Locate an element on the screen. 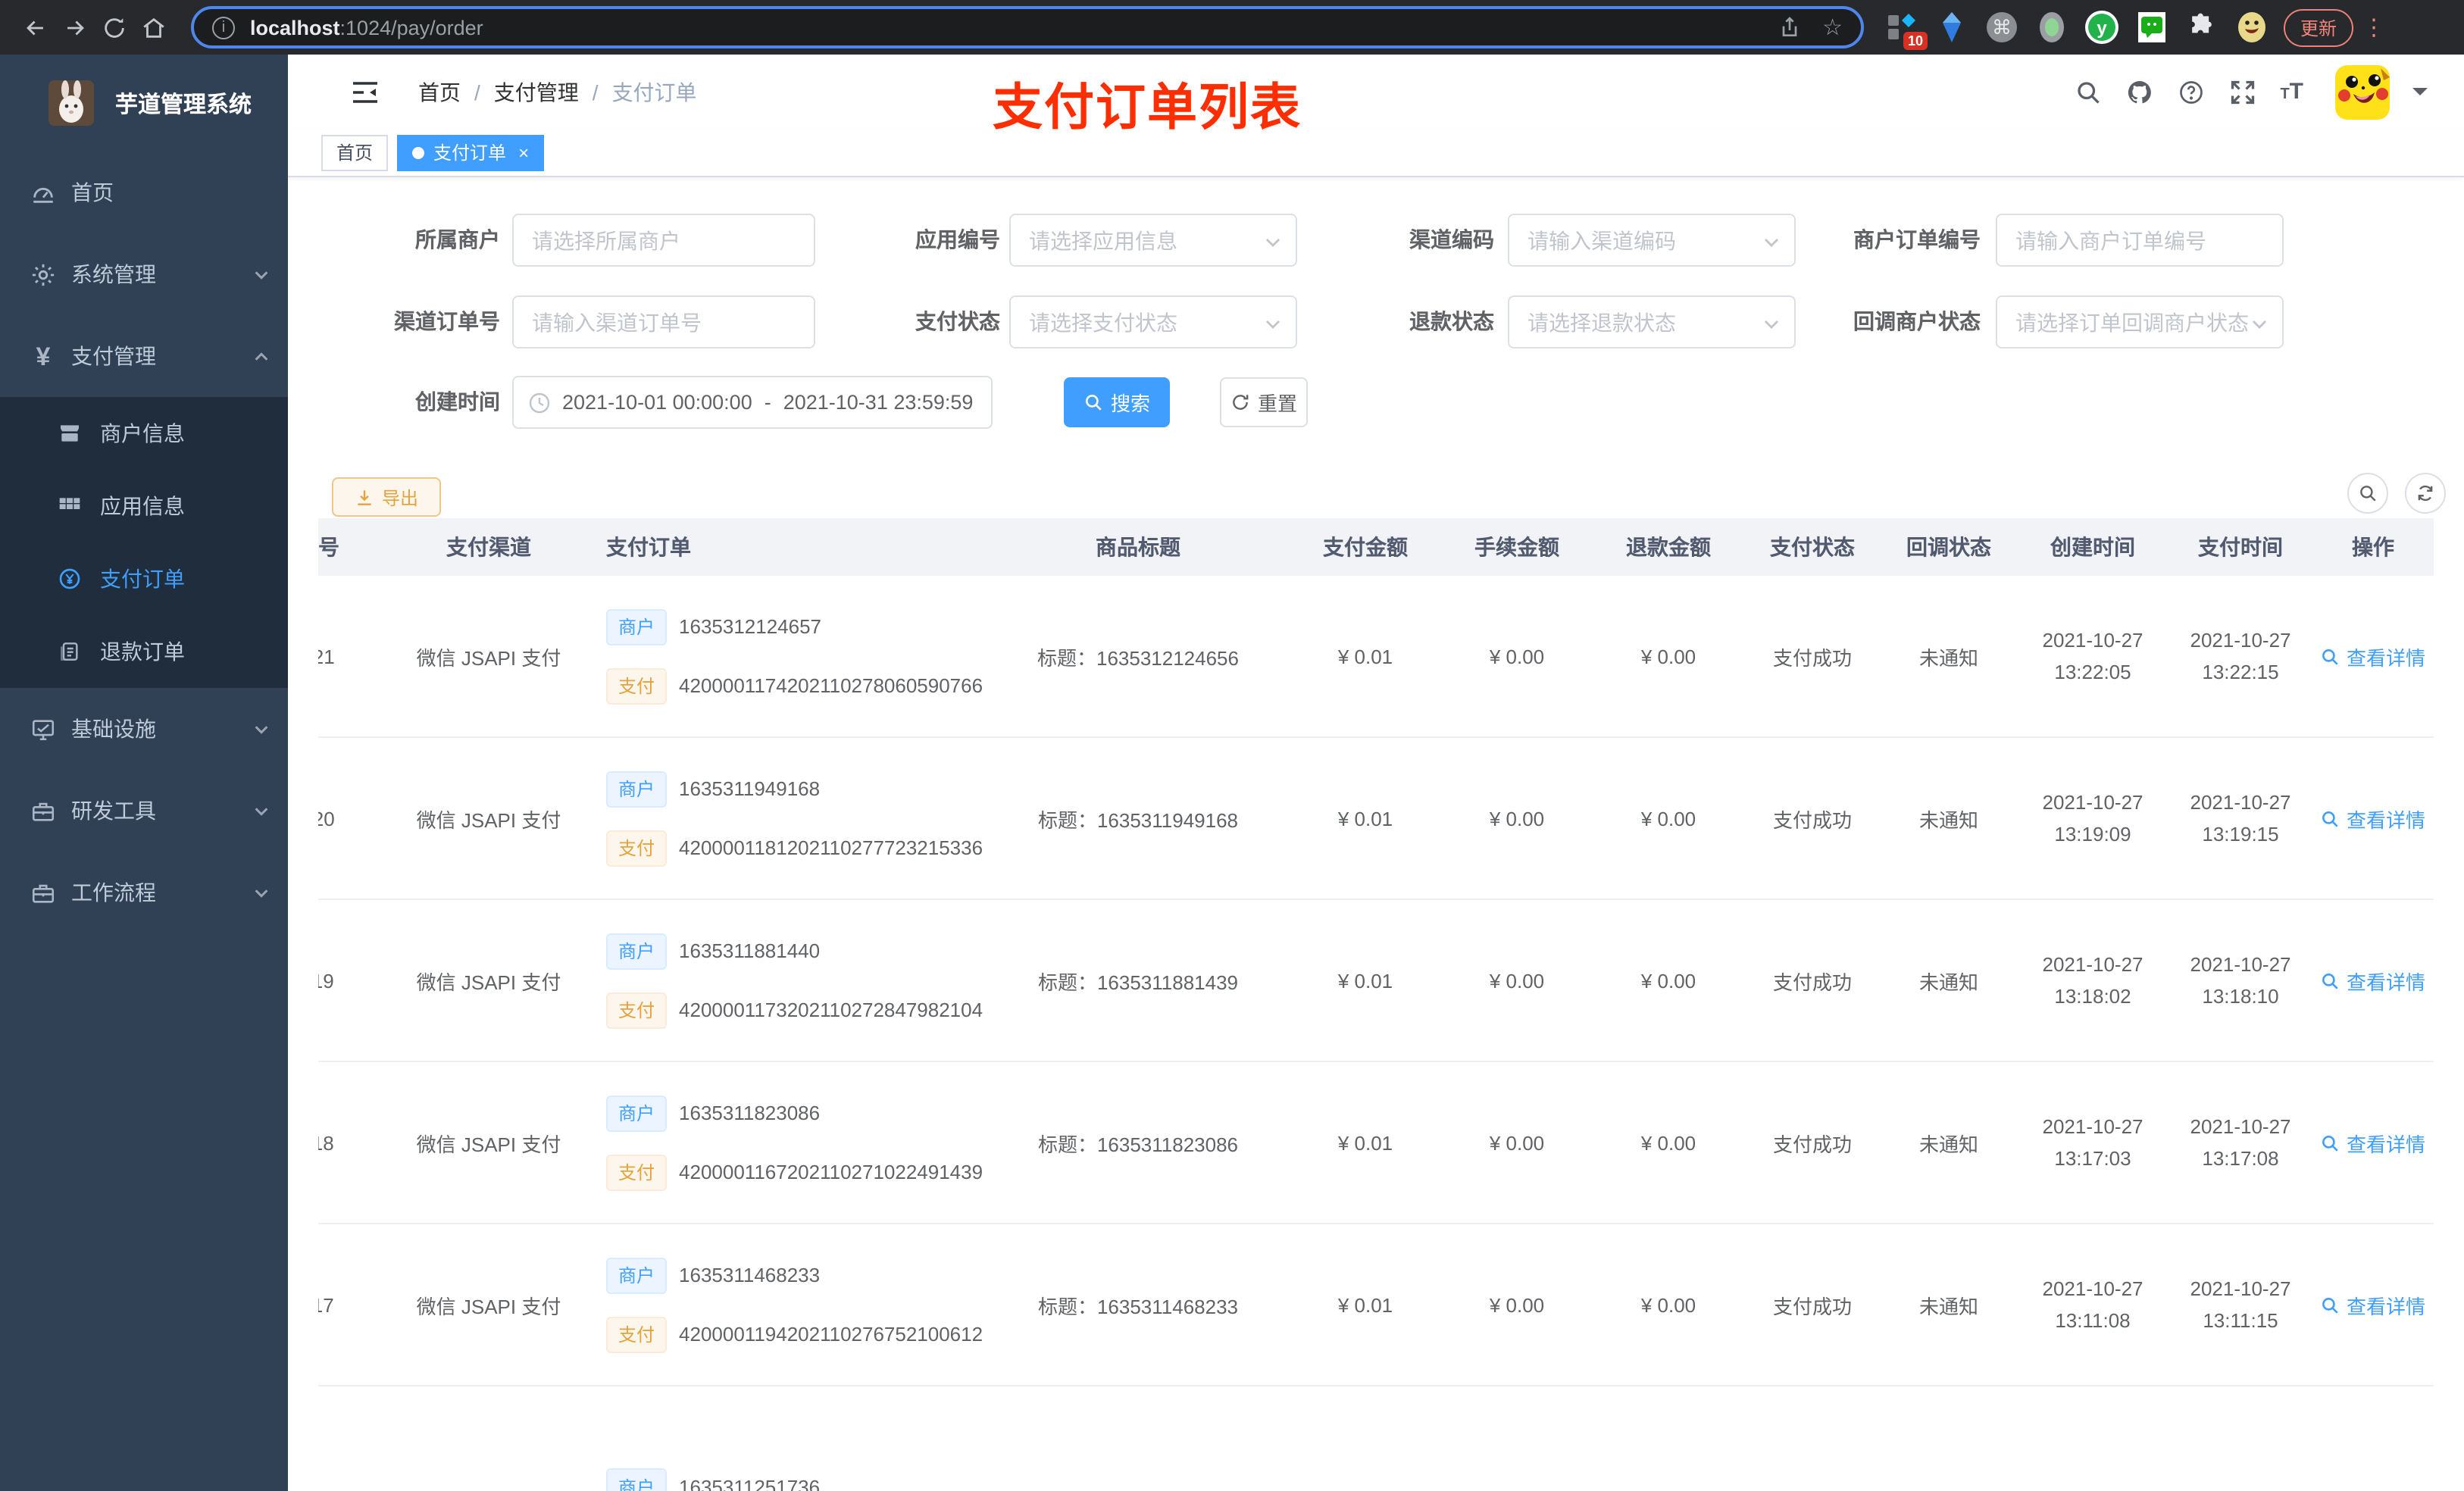  pay-tag: 支付 is located at coordinates (637, 1334).